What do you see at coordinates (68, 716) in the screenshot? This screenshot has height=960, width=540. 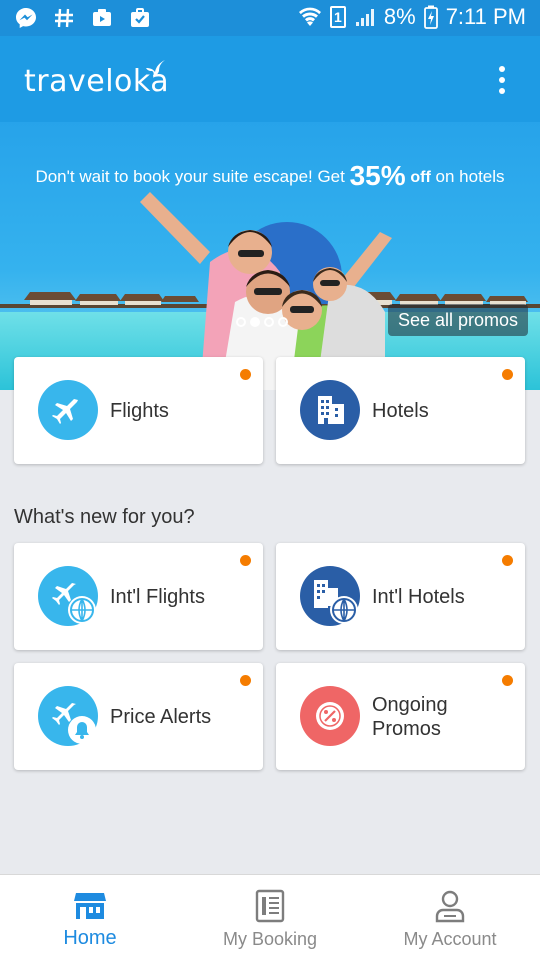 I see `plane-bell-icon` at bounding box center [68, 716].